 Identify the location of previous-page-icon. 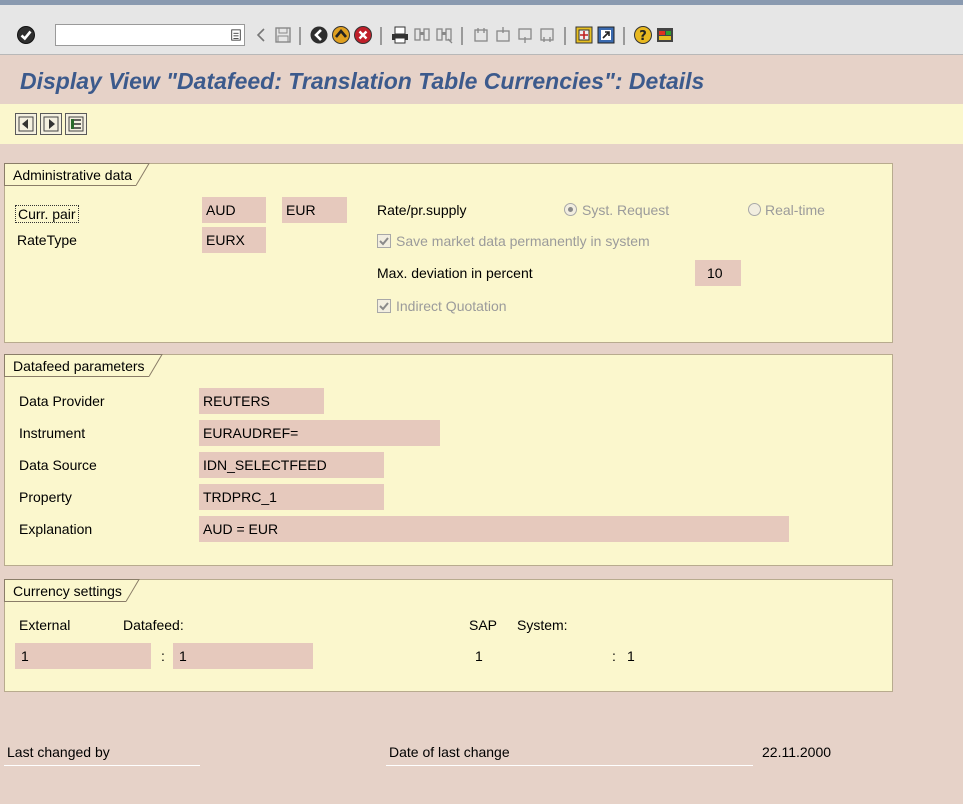
(503, 35).